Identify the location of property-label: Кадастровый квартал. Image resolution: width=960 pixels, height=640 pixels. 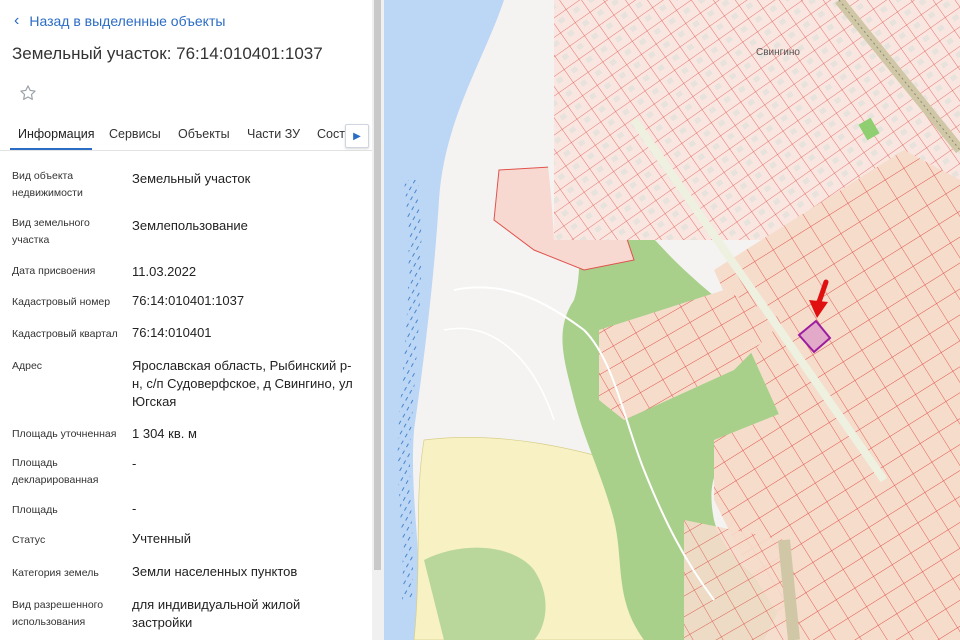
(65, 334).